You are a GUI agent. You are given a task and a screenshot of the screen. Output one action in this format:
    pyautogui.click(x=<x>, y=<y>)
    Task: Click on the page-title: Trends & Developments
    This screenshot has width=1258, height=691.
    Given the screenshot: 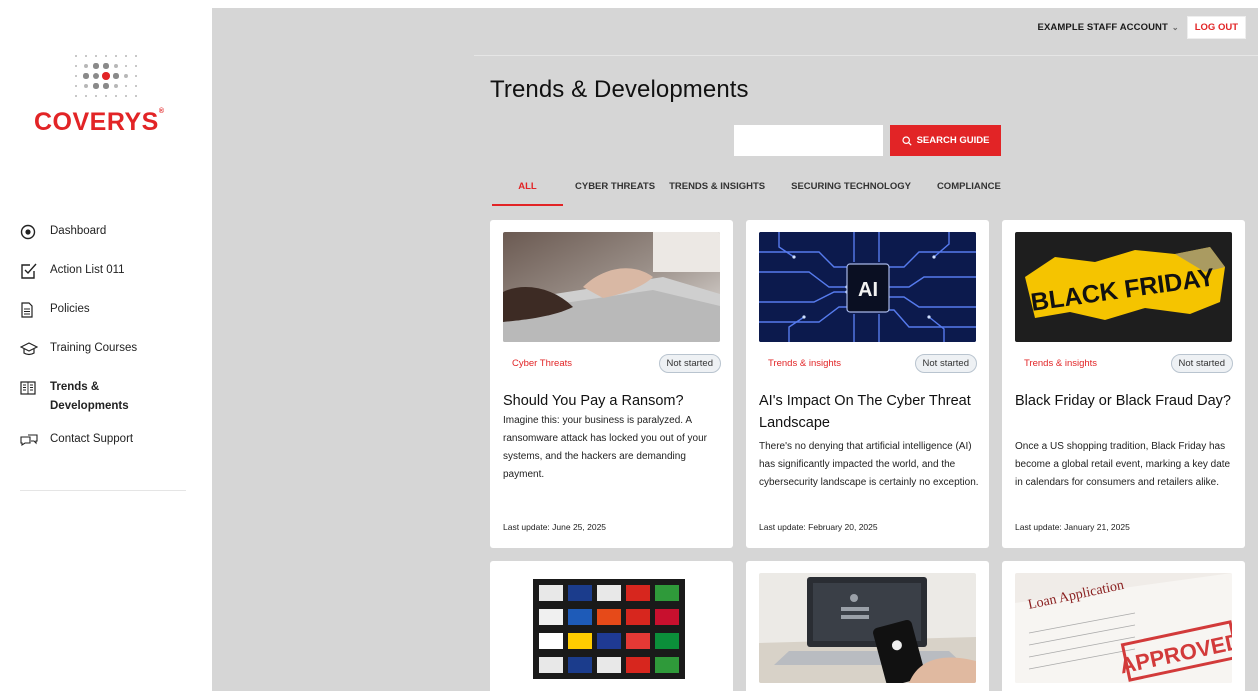 What is the action you would take?
    pyautogui.click(x=619, y=89)
    